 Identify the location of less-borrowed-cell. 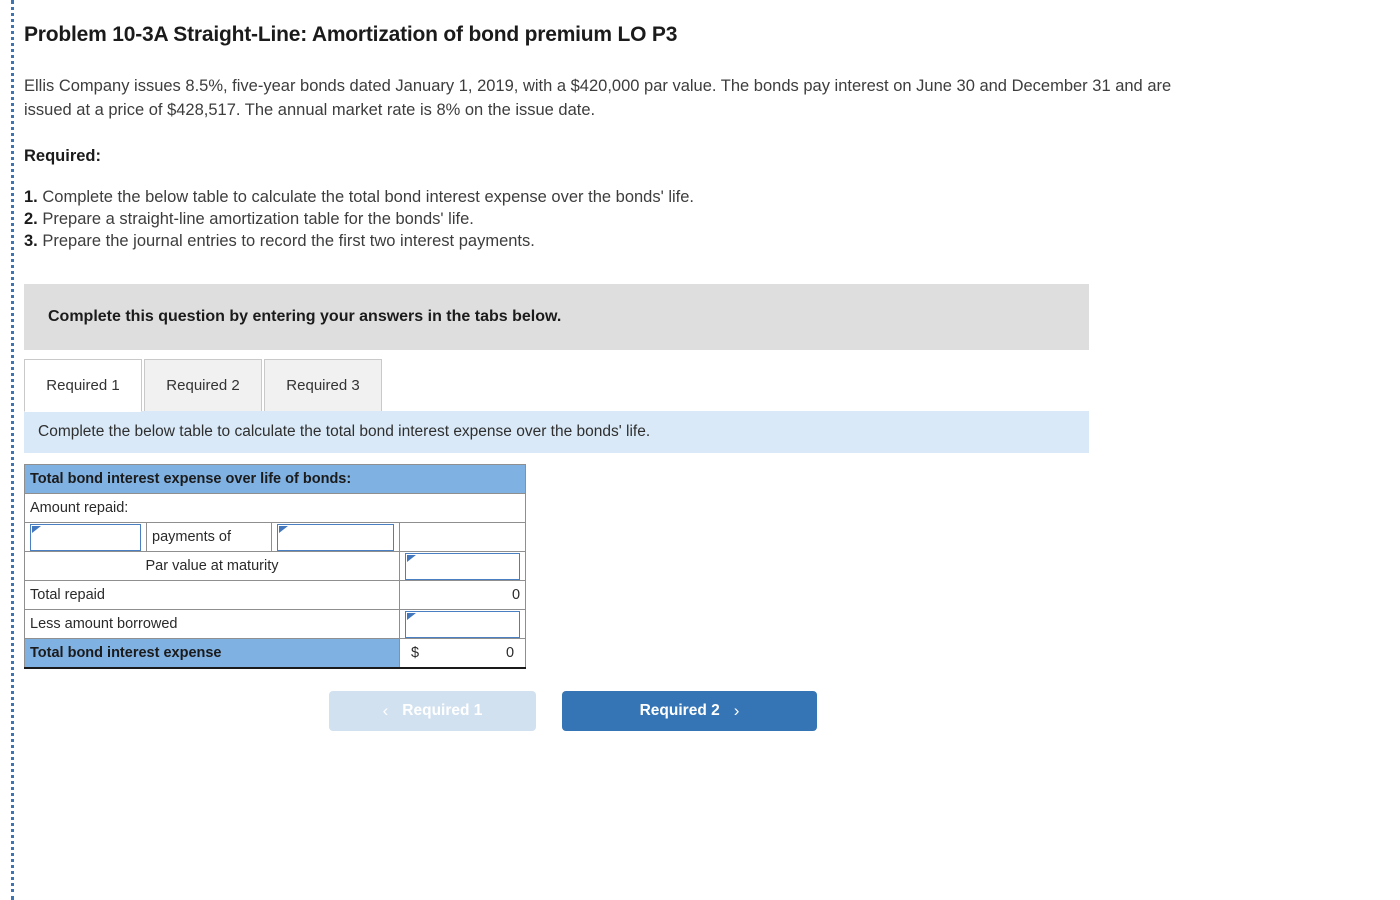
(462, 624).